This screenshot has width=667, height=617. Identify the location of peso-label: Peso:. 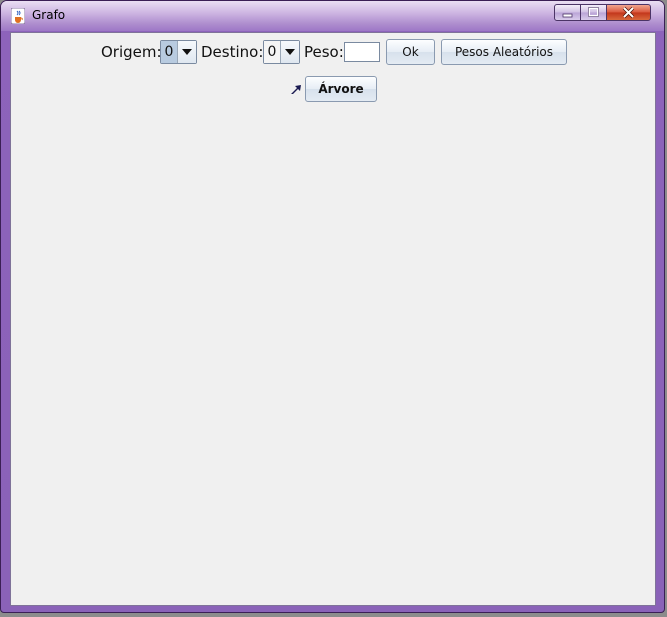
(324, 52).